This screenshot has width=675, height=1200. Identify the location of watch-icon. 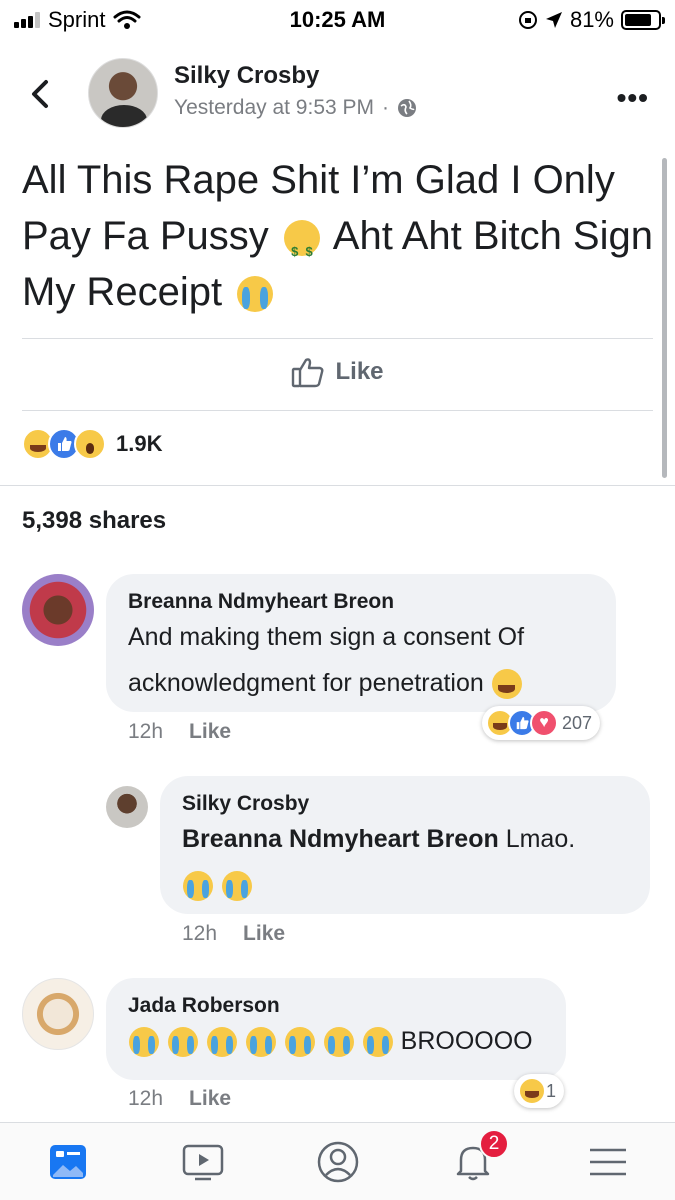
(202, 1162).